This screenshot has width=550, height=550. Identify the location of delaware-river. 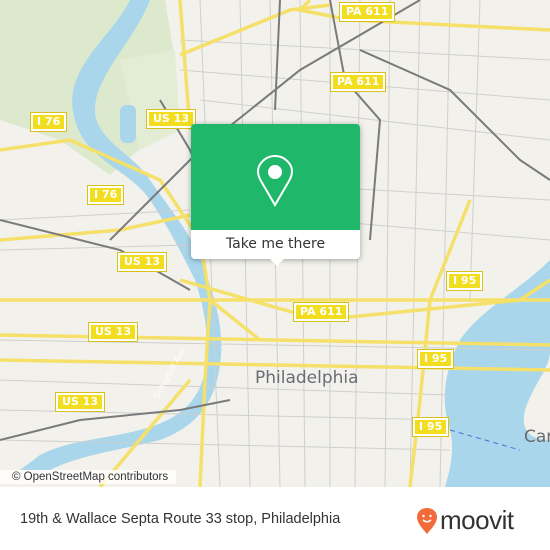
(497, 373).